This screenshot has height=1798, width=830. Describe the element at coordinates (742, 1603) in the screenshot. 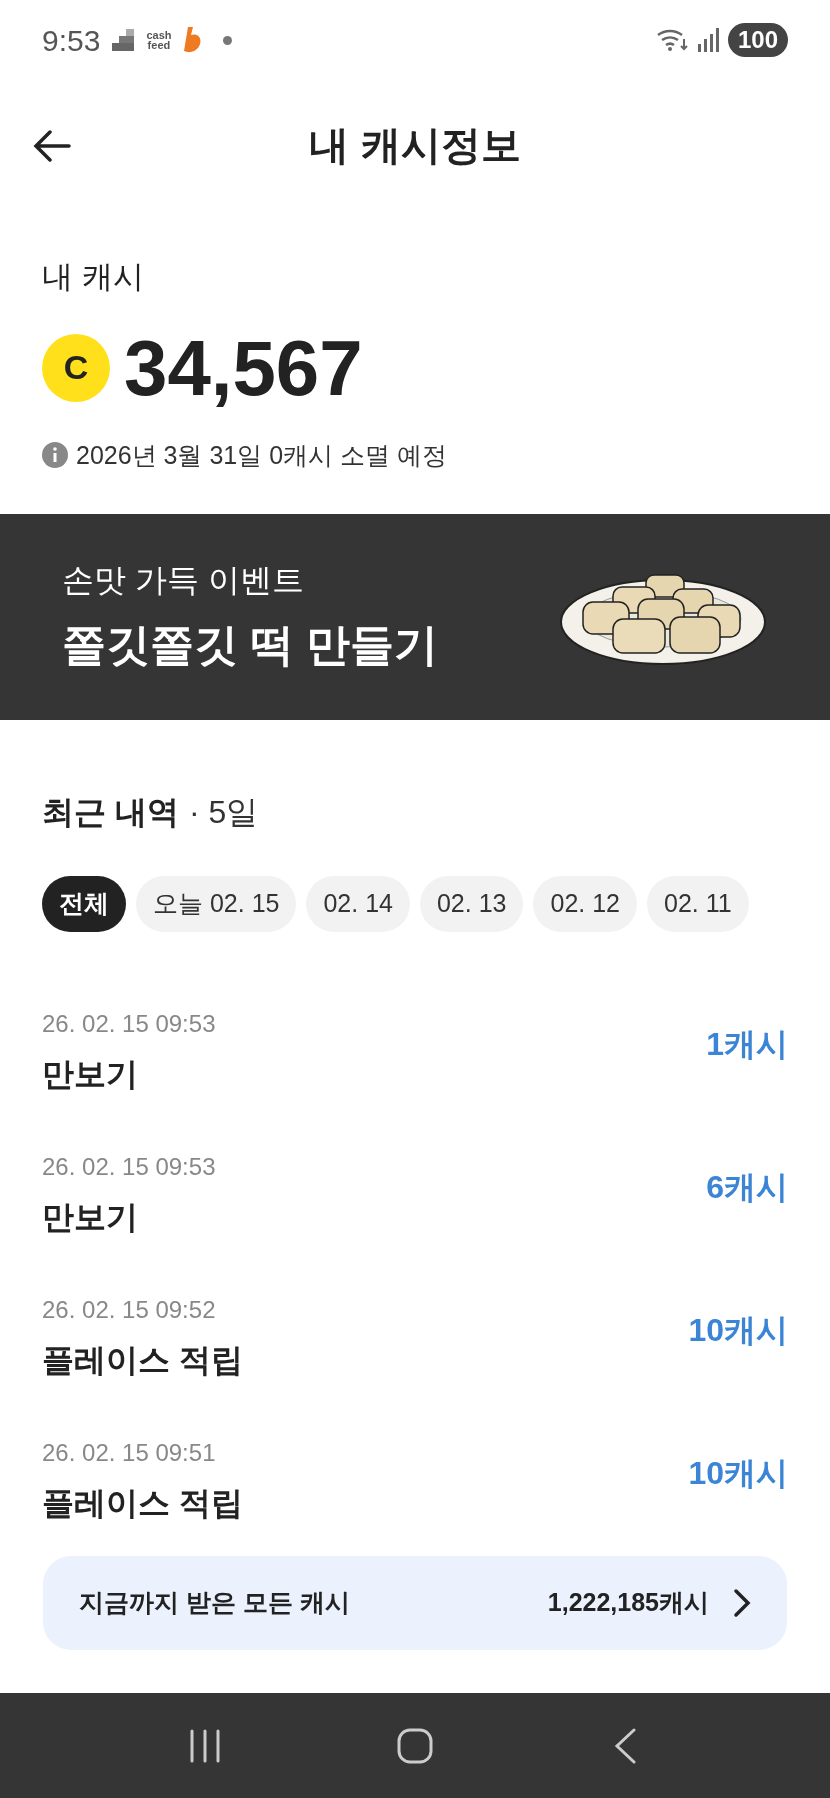

I see `chevron-right-icon` at that location.